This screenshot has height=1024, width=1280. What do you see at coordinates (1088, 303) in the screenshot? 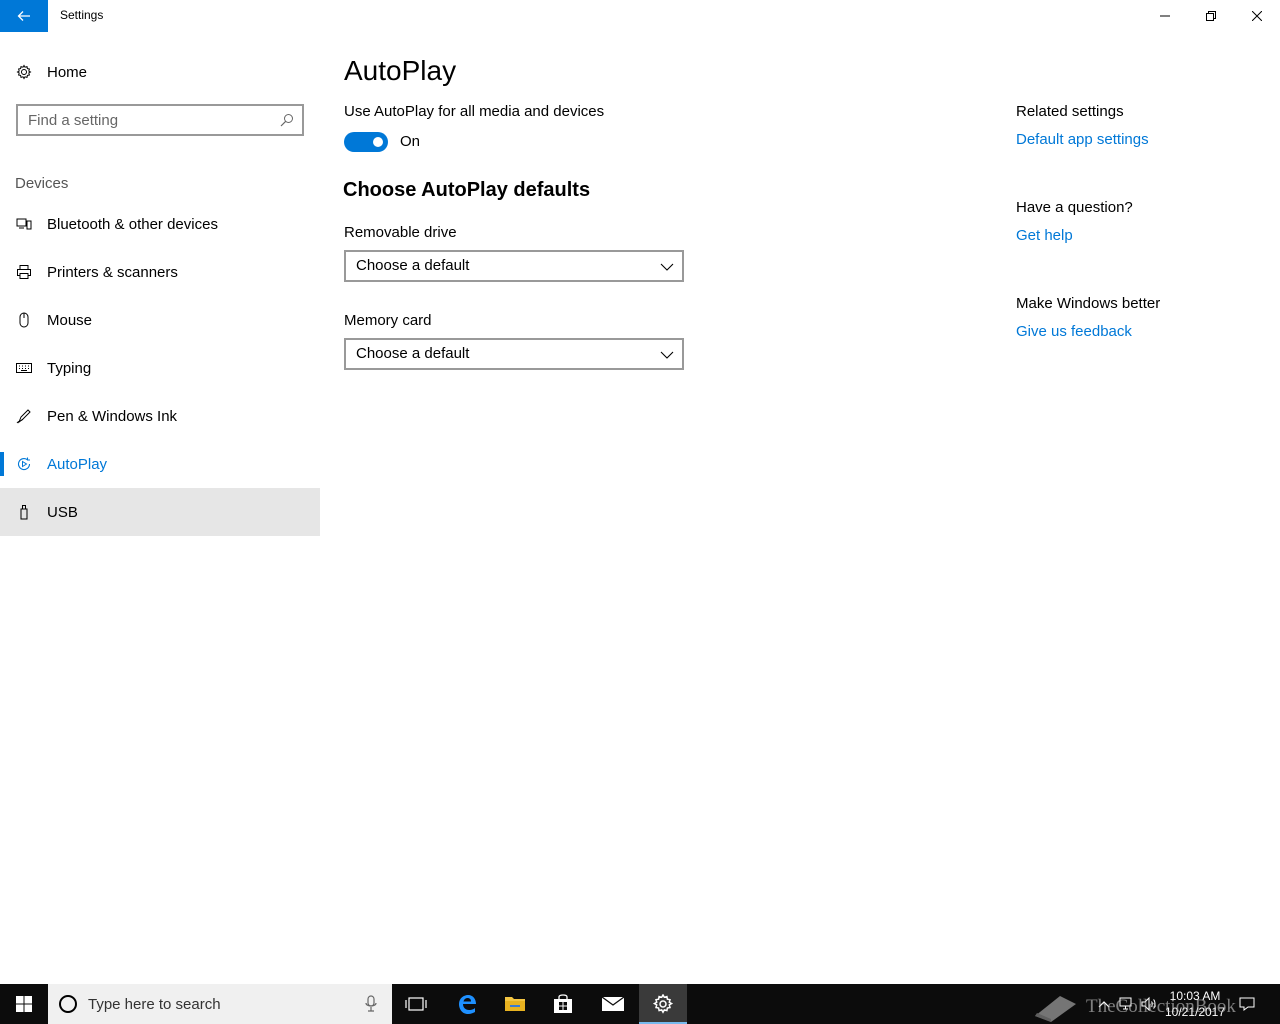
I see `make-windows-better-heading: Make Windows better` at bounding box center [1088, 303].